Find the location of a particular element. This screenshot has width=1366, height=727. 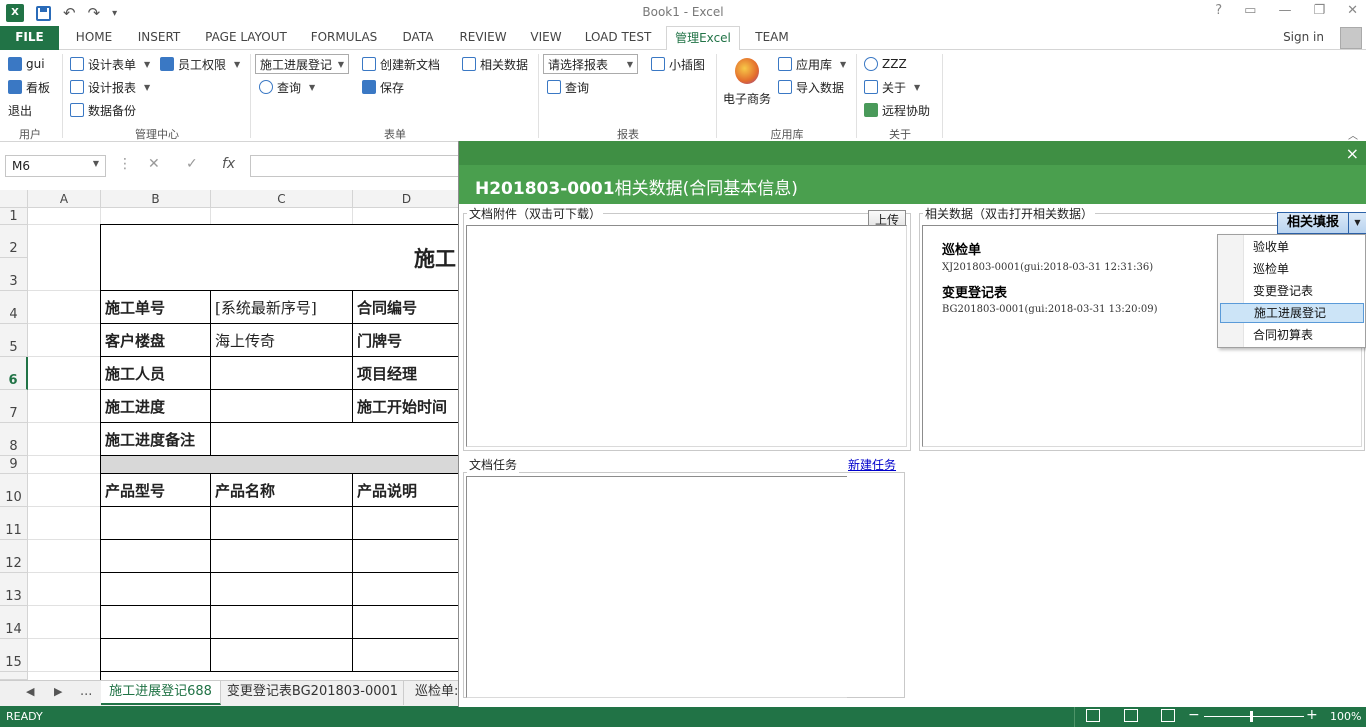

label-product-model: 产品型号 is located at coordinates (156, 490).